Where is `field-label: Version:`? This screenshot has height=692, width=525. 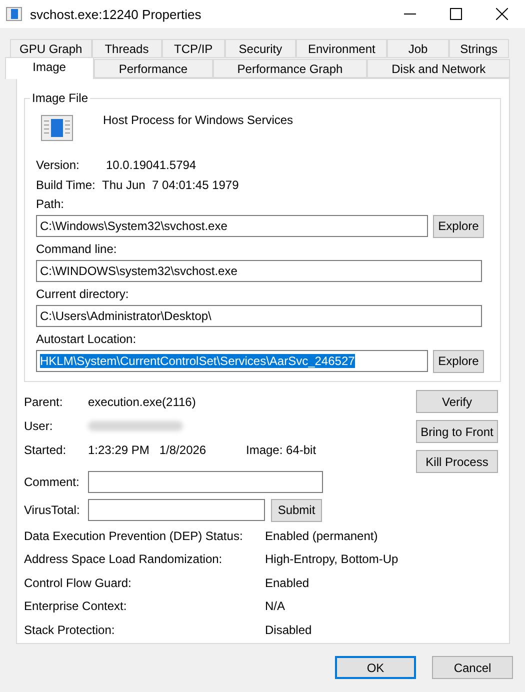 field-label: Version: is located at coordinates (58, 165).